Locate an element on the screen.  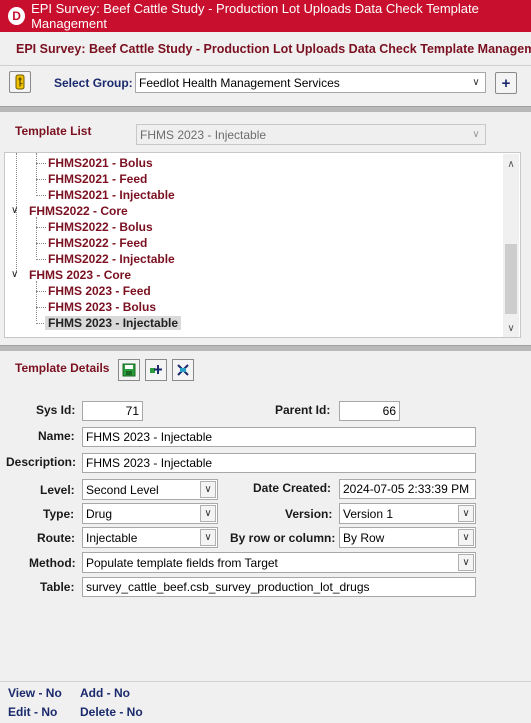
group-select-value: Feedlot Health Management Services is located at coordinates (239, 82).